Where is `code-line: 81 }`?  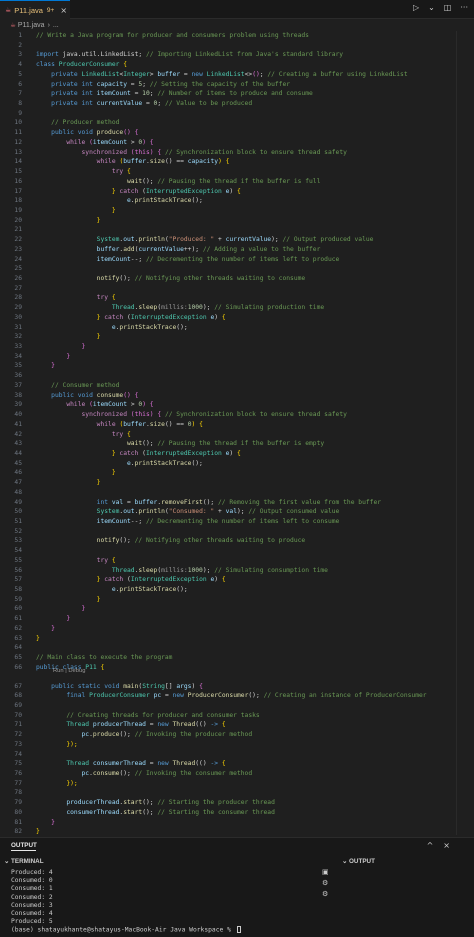
code-line: 81 } is located at coordinates (237, 823).